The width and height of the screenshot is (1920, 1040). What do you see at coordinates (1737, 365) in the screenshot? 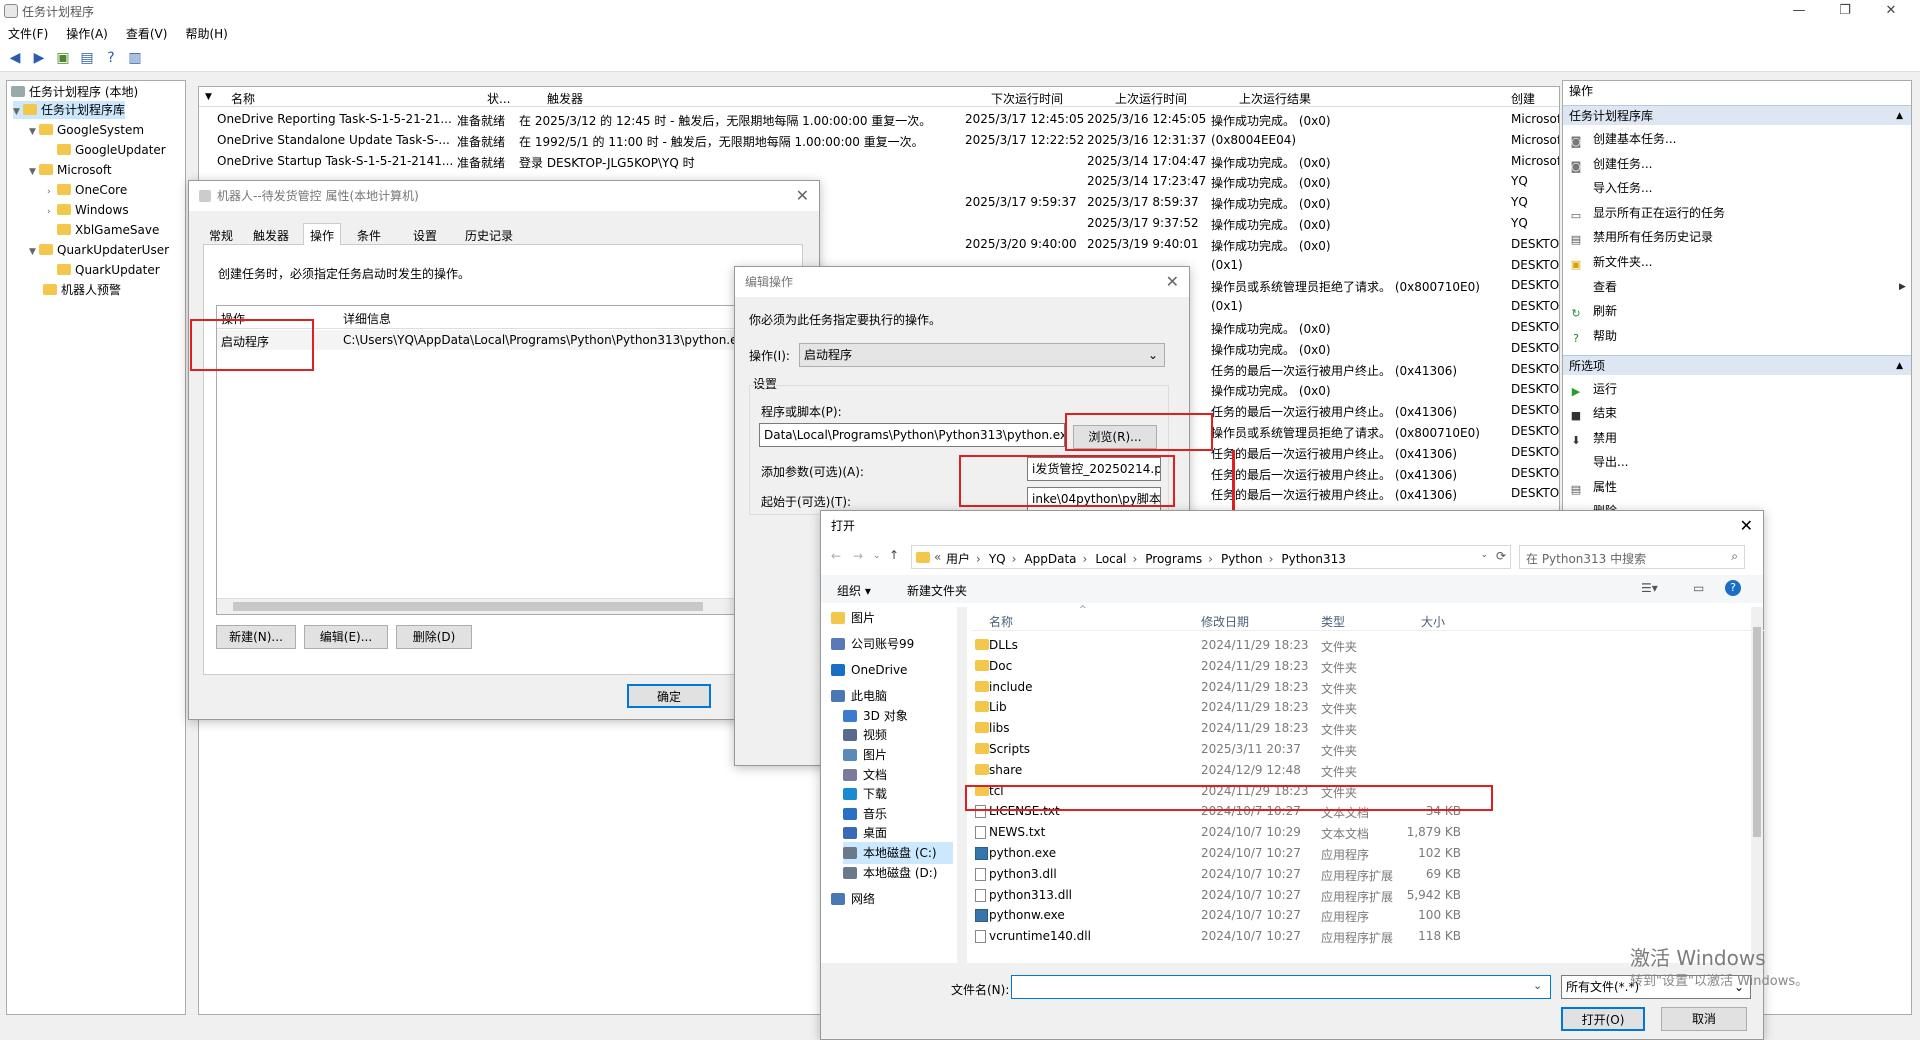
I see `section-selected: 所选项 ▲` at bounding box center [1737, 365].